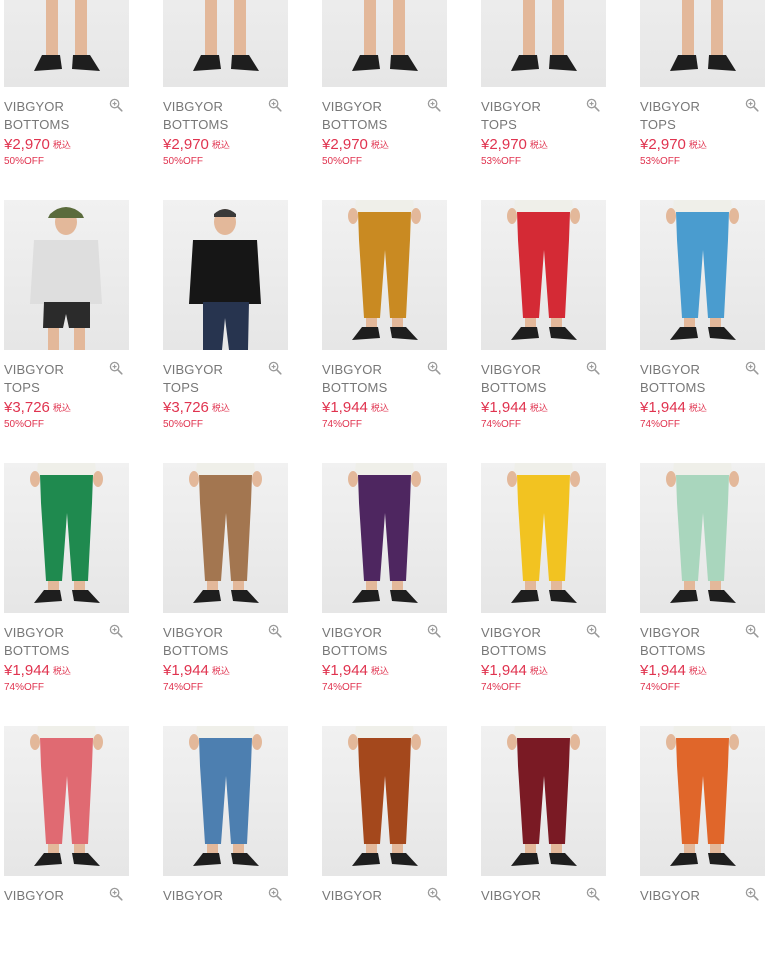  What do you see at coordinates (482, 933) in the screenshot?
I see `product-price` at bounding box center [482, 933].